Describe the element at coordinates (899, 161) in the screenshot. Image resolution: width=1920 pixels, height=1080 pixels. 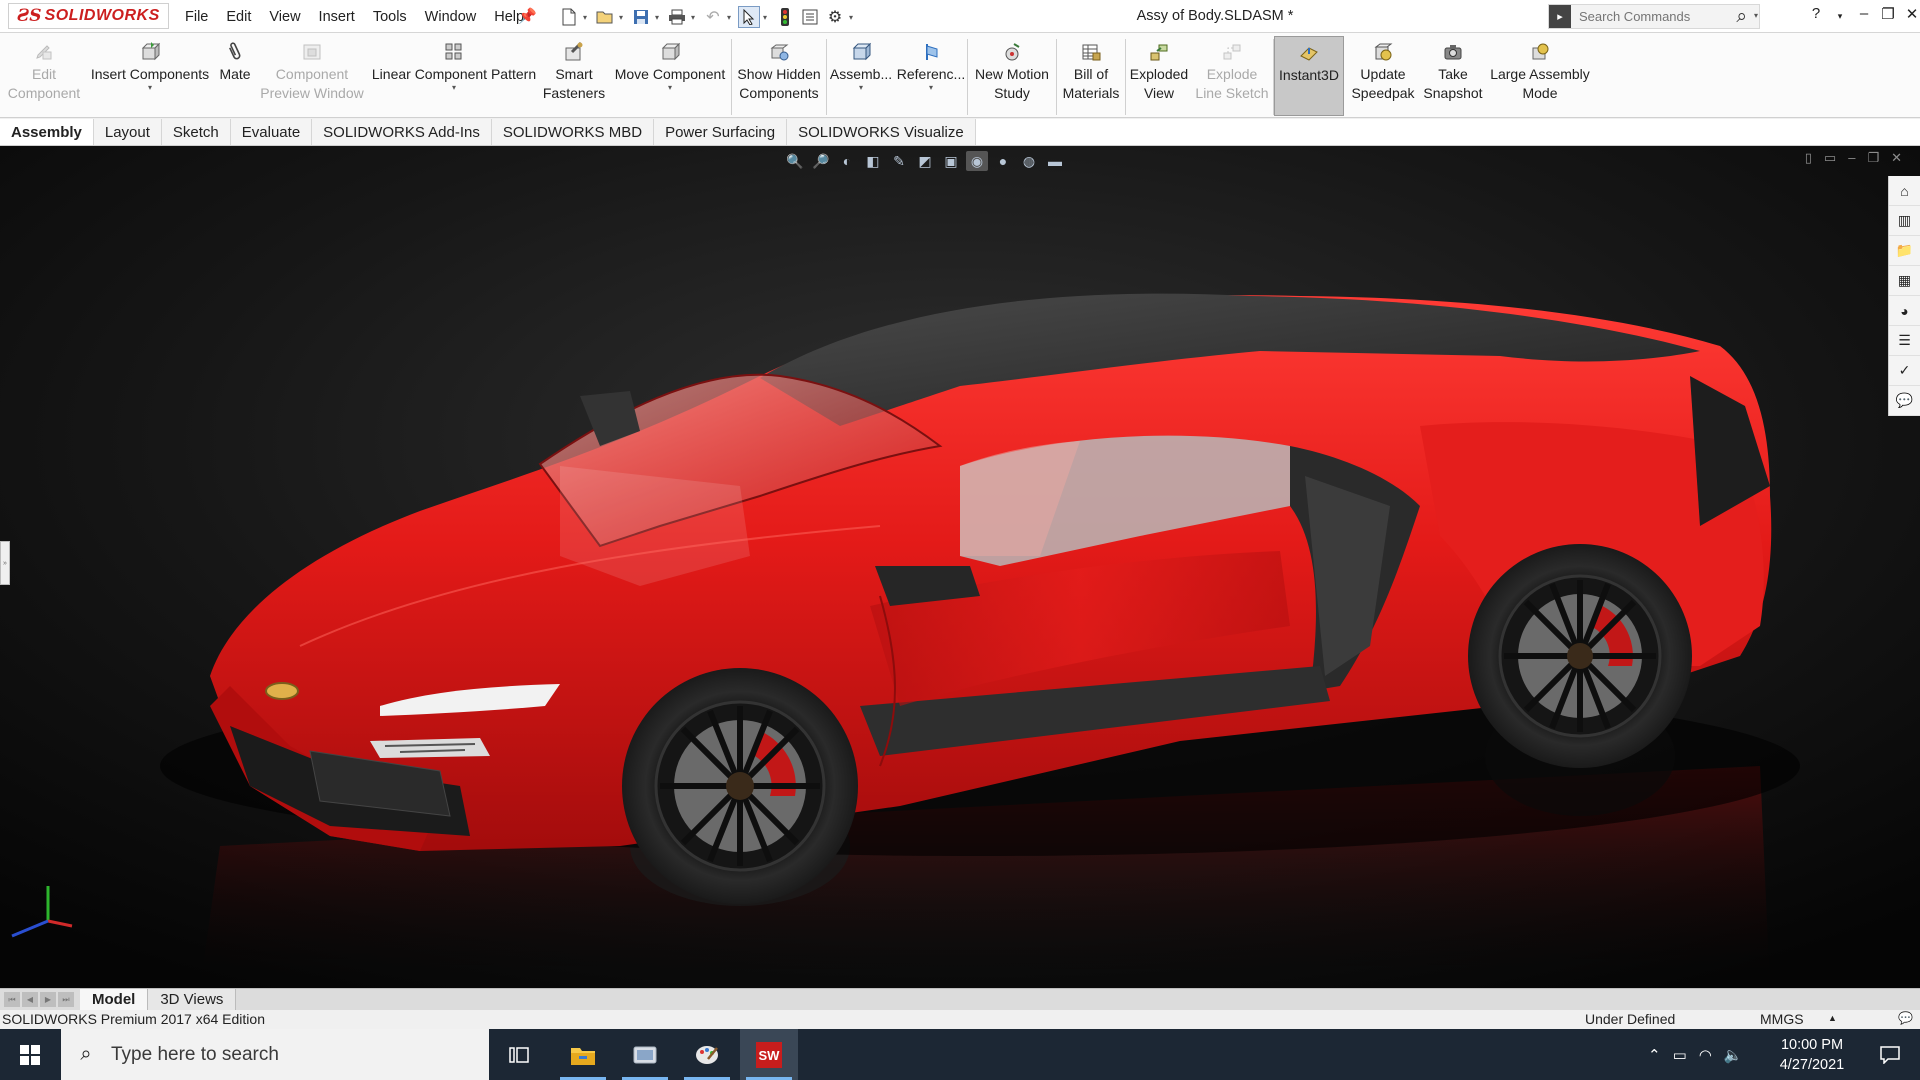
I see `dynamic-annotation-icon: ✎` at that location.